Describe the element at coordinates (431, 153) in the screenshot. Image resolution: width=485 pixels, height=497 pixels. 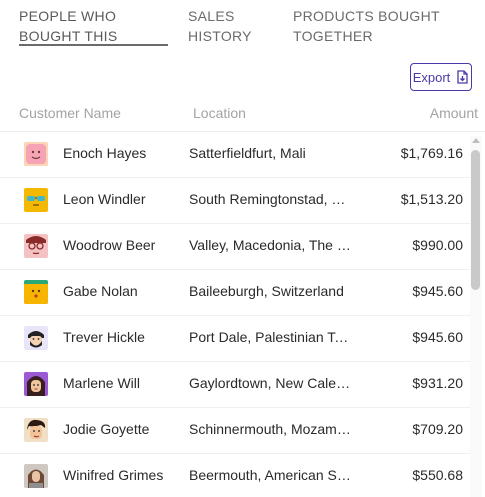
I see `customer-amount: $1,769.16` at that location.